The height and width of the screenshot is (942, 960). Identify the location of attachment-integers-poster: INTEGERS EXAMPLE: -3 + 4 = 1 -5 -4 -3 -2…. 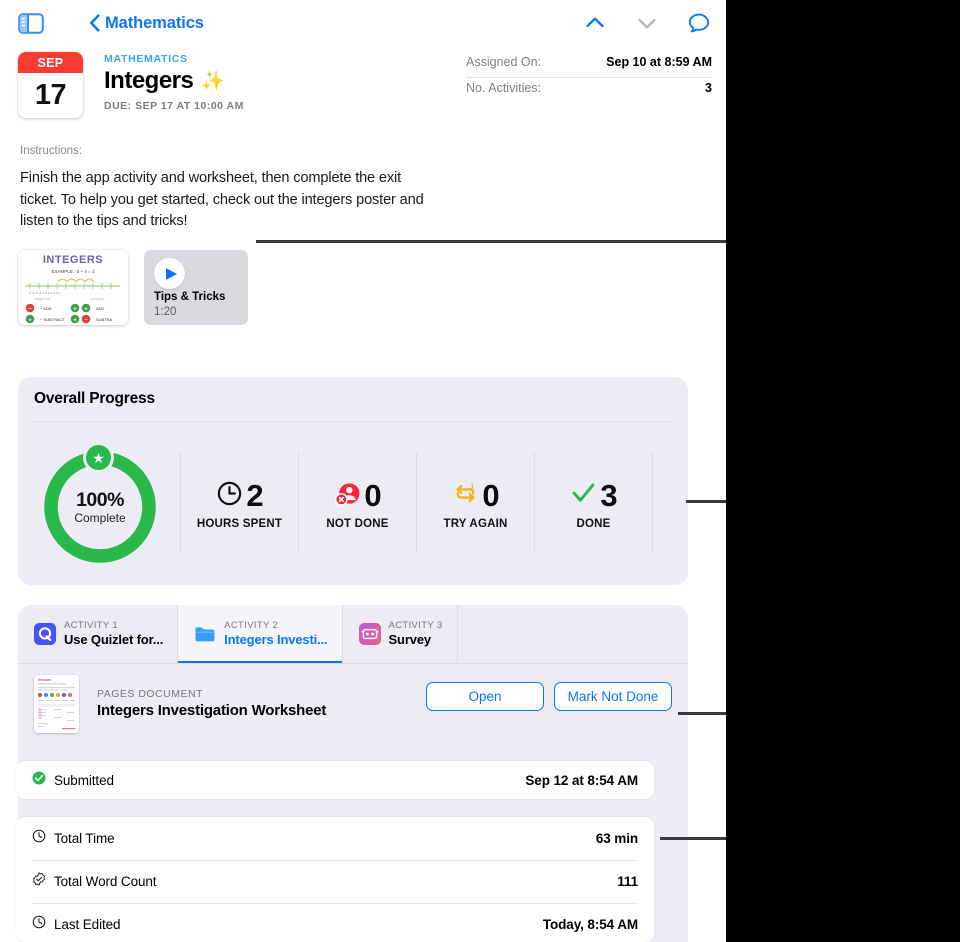
(73, 287).